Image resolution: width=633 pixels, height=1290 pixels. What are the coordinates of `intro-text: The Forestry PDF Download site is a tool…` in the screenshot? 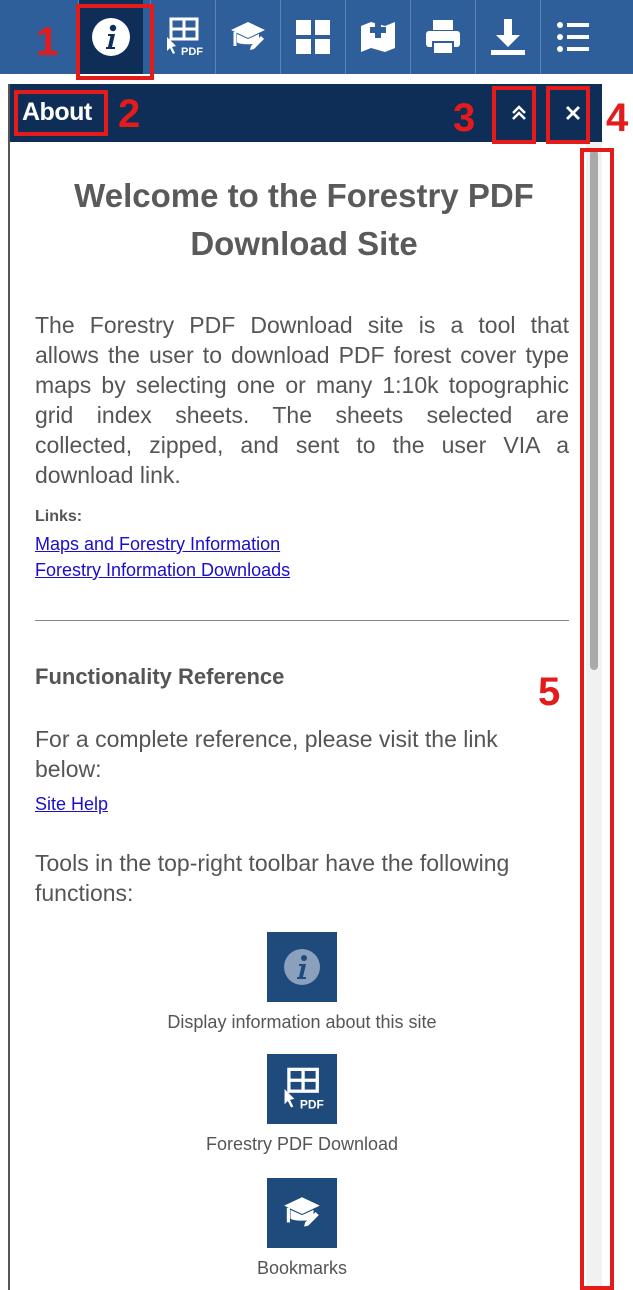 It's located at (302, 400).